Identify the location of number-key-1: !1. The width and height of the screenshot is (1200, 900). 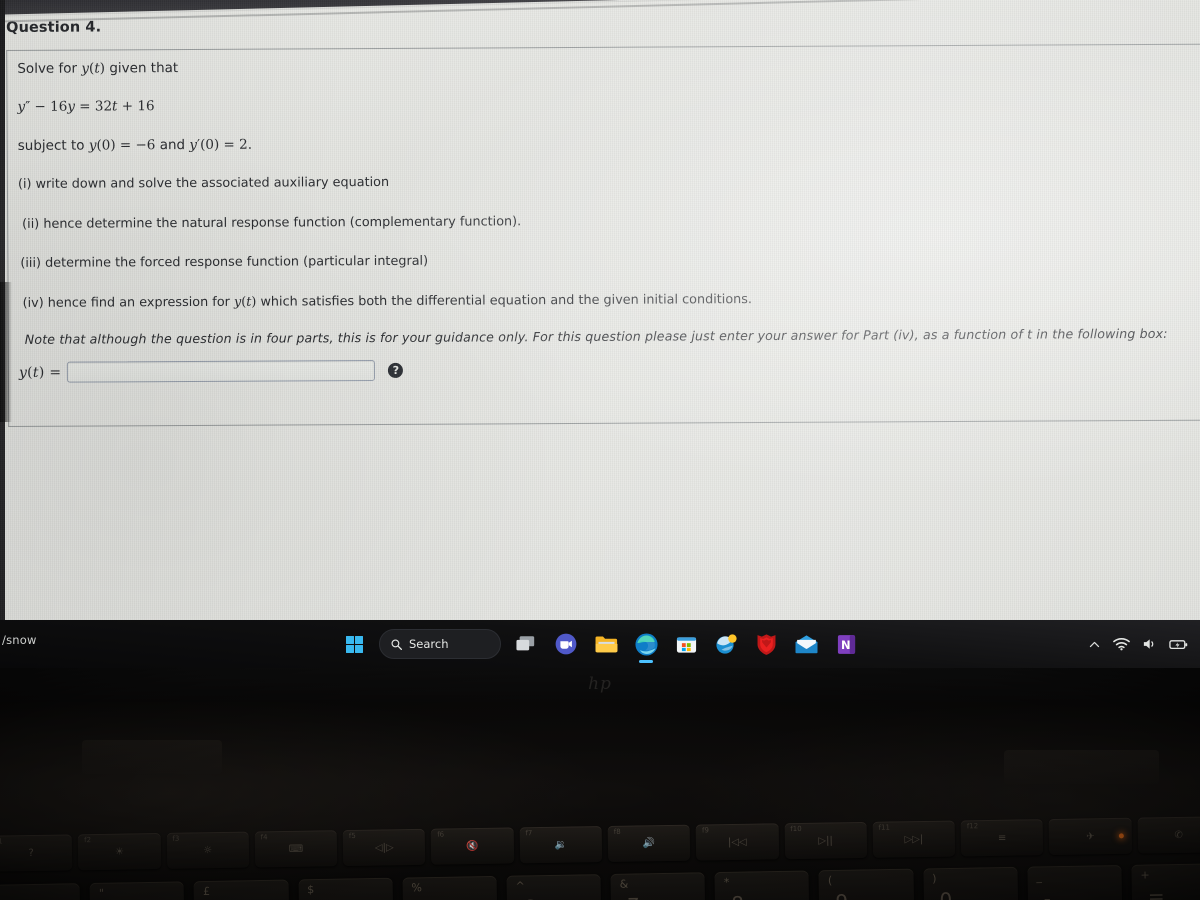
(40, 891).